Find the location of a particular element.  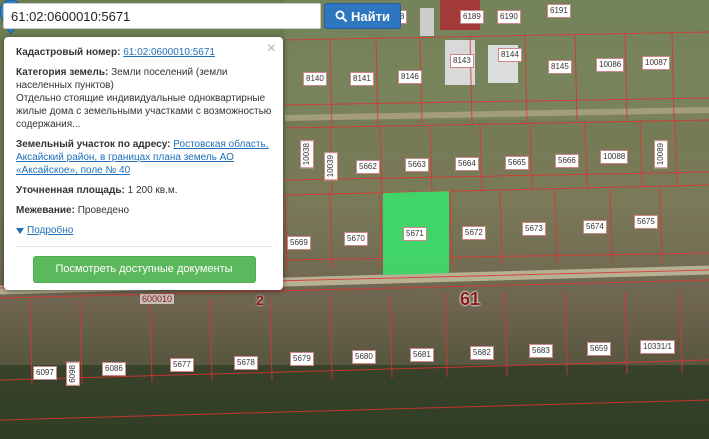

parcel-label: 5682 is located at coordinates (482, 353).